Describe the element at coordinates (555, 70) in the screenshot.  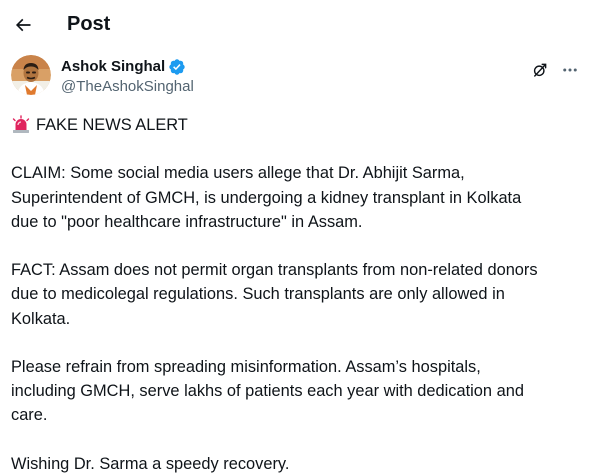
I see `post-actions` at that location.